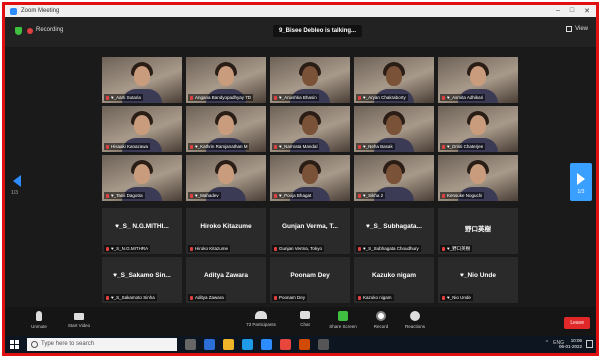  Describe the element at coordinates (310, 80) in the screenshot. I see `participant-tile: ♥_Anushka Bhasin` at that location.